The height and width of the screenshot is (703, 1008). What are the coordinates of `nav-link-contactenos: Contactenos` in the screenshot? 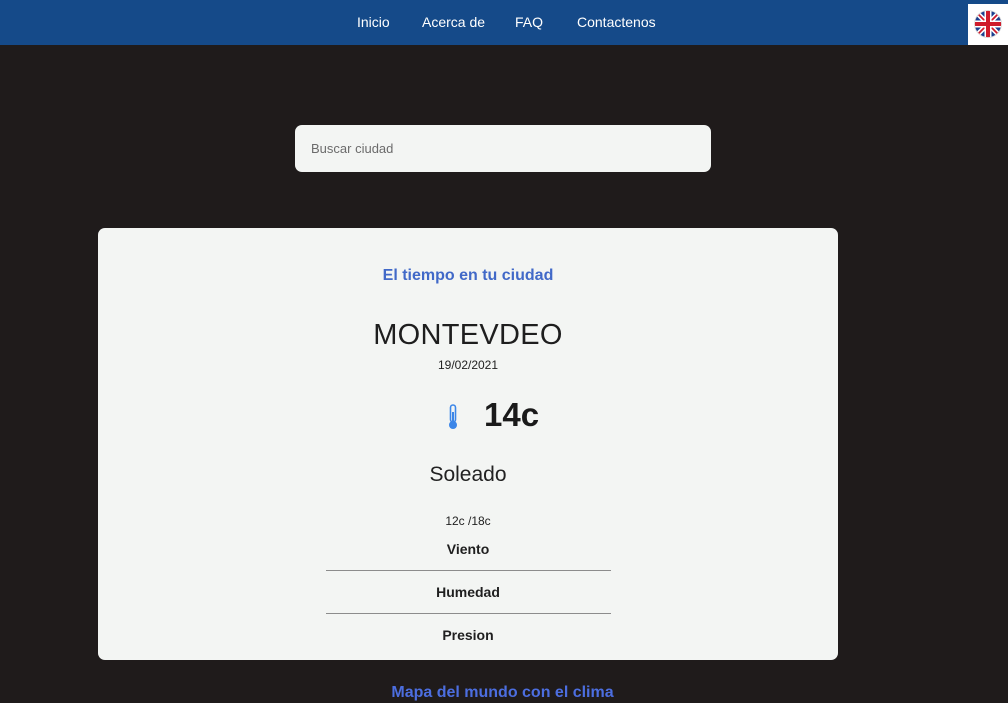 It's located at (616, 22).